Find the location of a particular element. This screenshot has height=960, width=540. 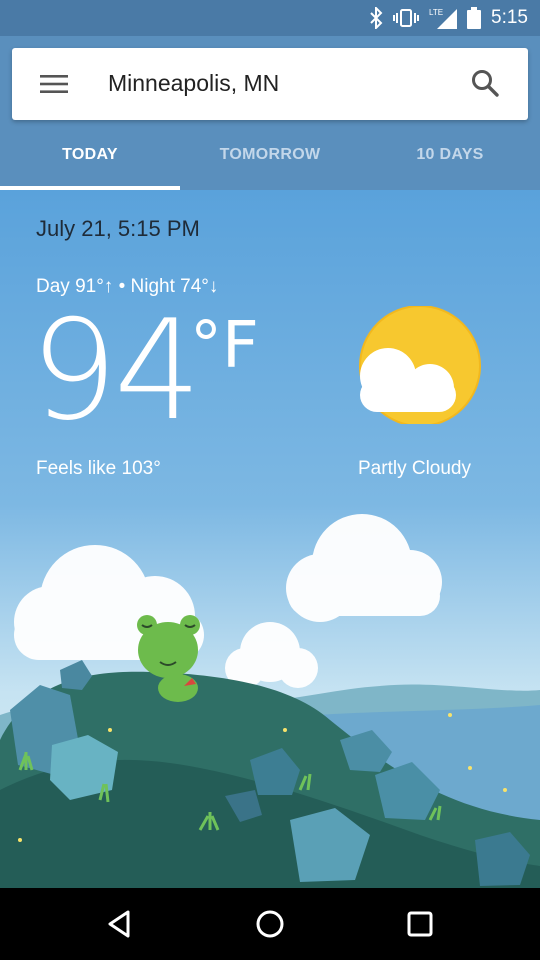

location-name: Minneapolis, MN is located at coordinates (193, 83).